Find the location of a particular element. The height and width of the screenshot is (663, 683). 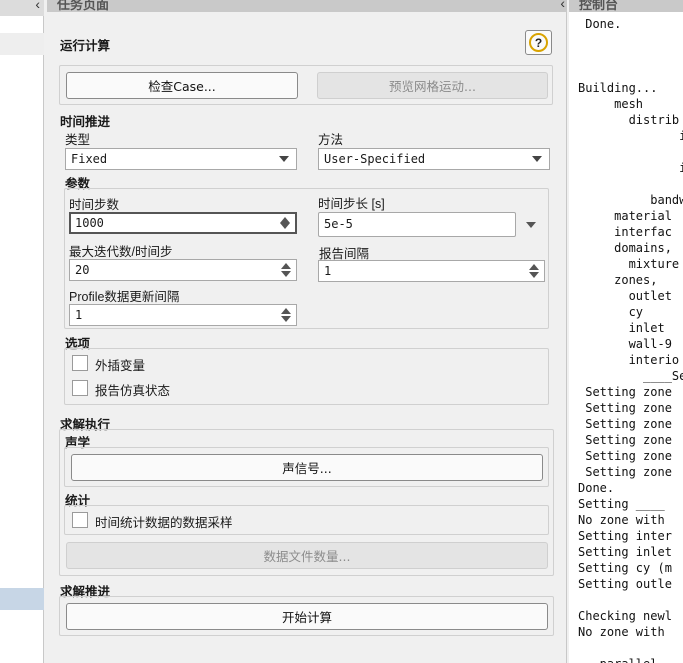

console-line: ____Set is located at coordinates (630, 376).